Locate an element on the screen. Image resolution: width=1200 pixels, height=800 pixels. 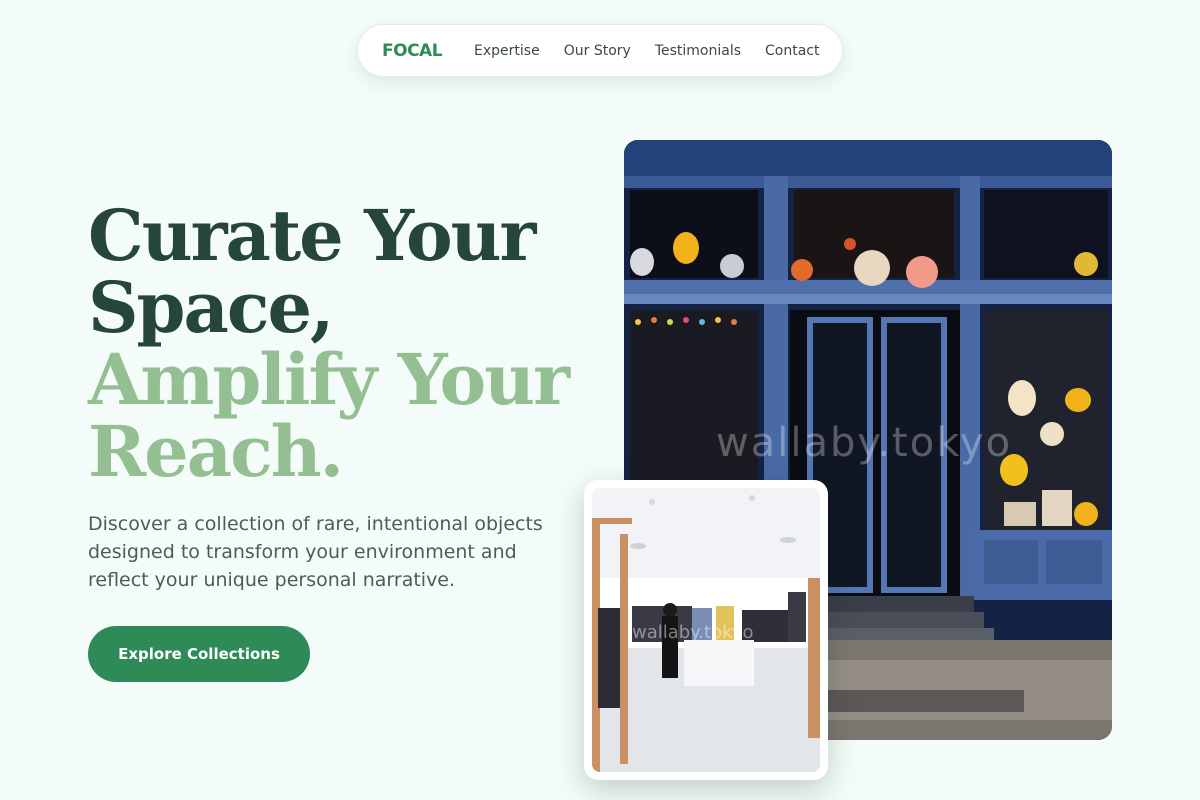
nav-link-expertise: Expertise is located at coordinates (507, 51).